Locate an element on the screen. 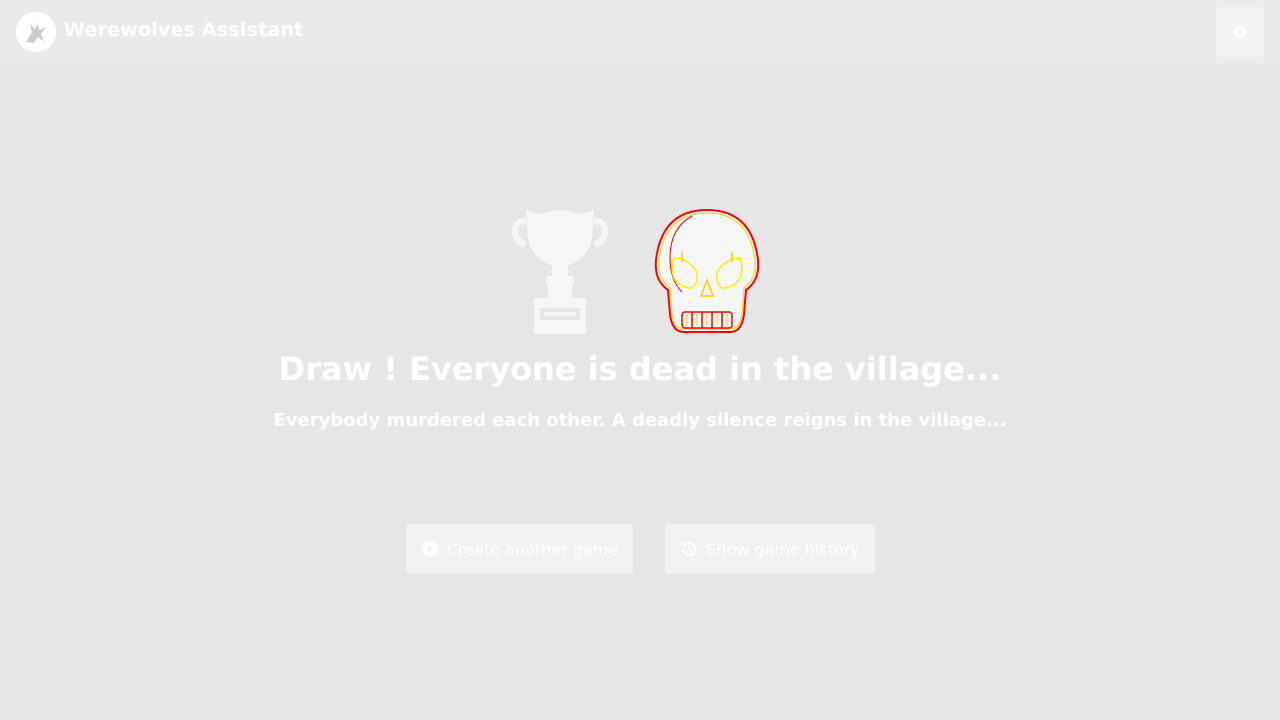  create-game-label: Create another game is located at coordinates (532, 549).